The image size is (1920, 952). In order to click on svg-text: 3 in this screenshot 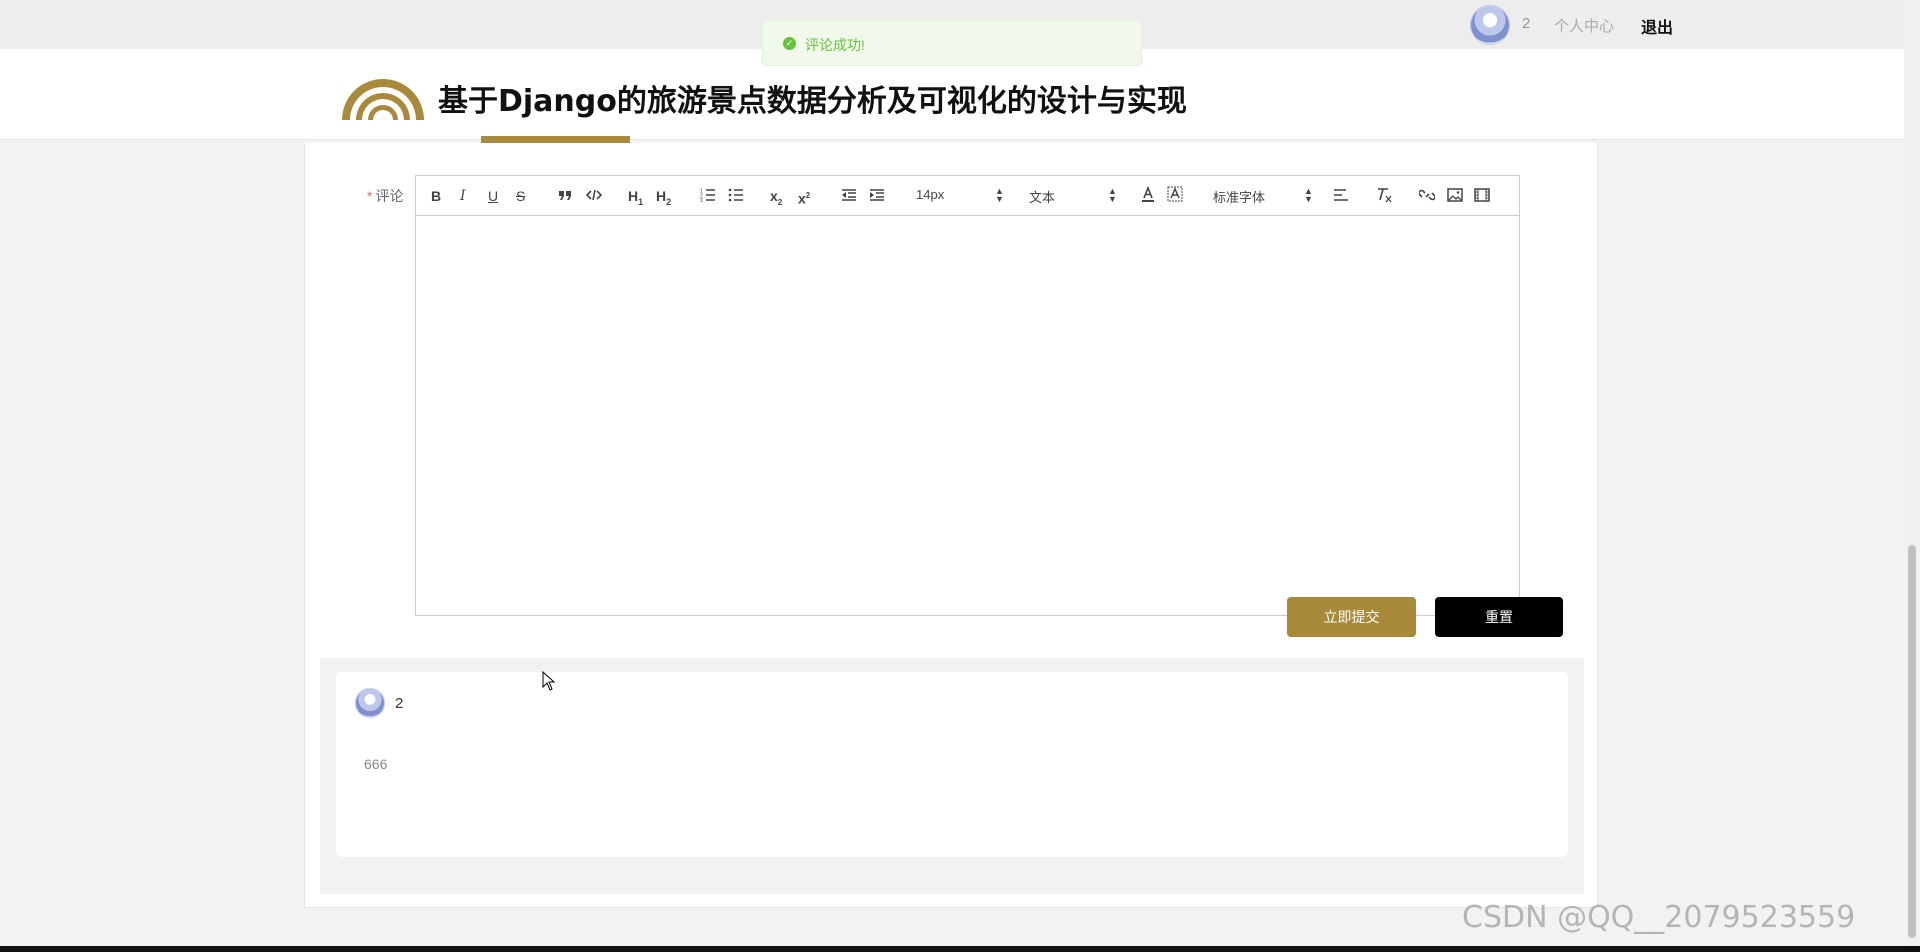, I will do `click(701, 200)`.